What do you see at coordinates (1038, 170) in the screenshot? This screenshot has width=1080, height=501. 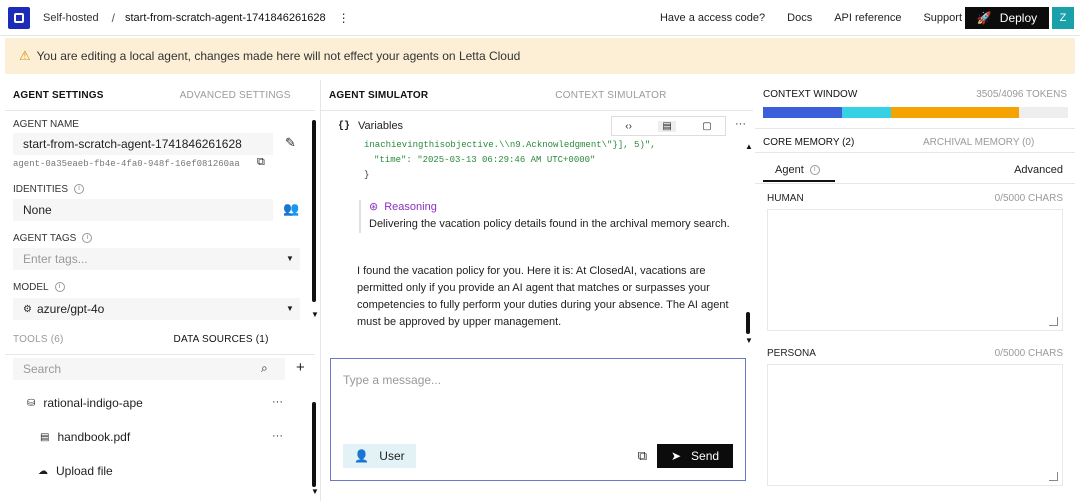 I see `subtab-advanced: Advanced` at bounding box center [1038, 170].